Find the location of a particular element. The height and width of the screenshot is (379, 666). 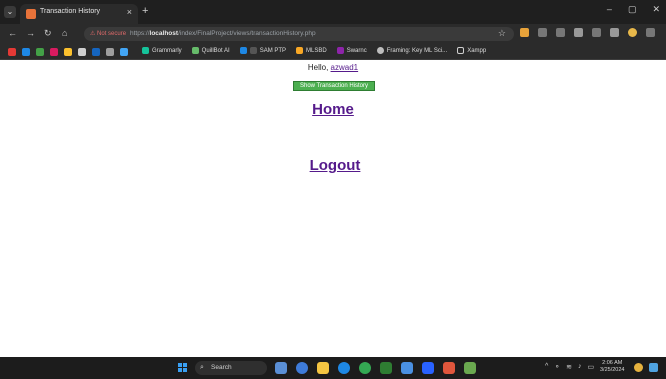

bookmark-label: Grammarly is located at coordinates (167, 50).